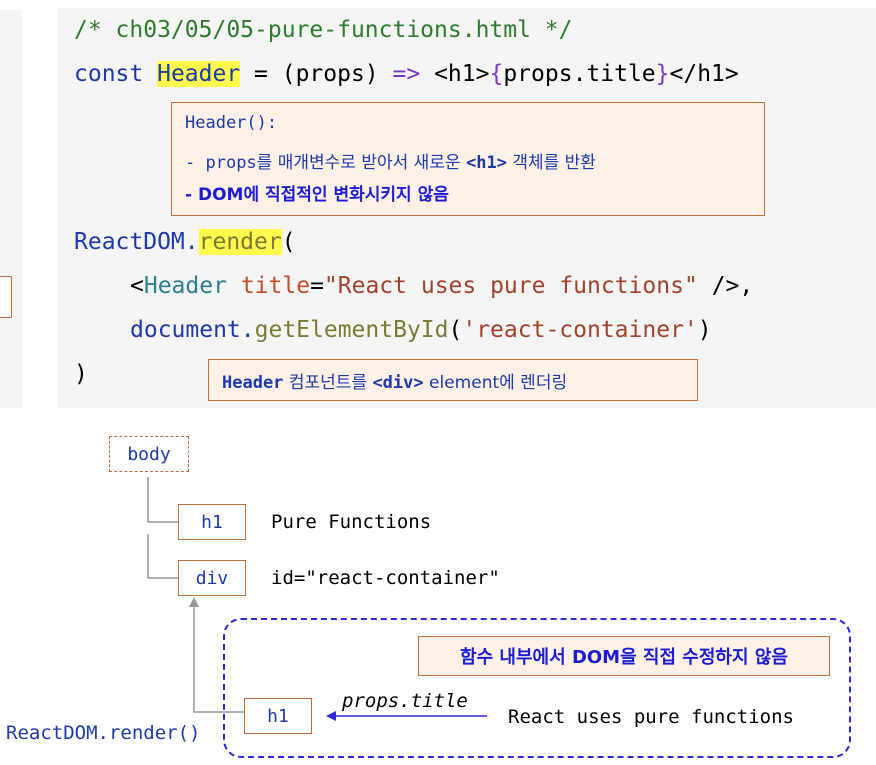 The height and width of the screenshot is (765, 876). Describe the element at coordinates (385, 578) in the screenshot. I see `div-label: id="react-container"` at that location.